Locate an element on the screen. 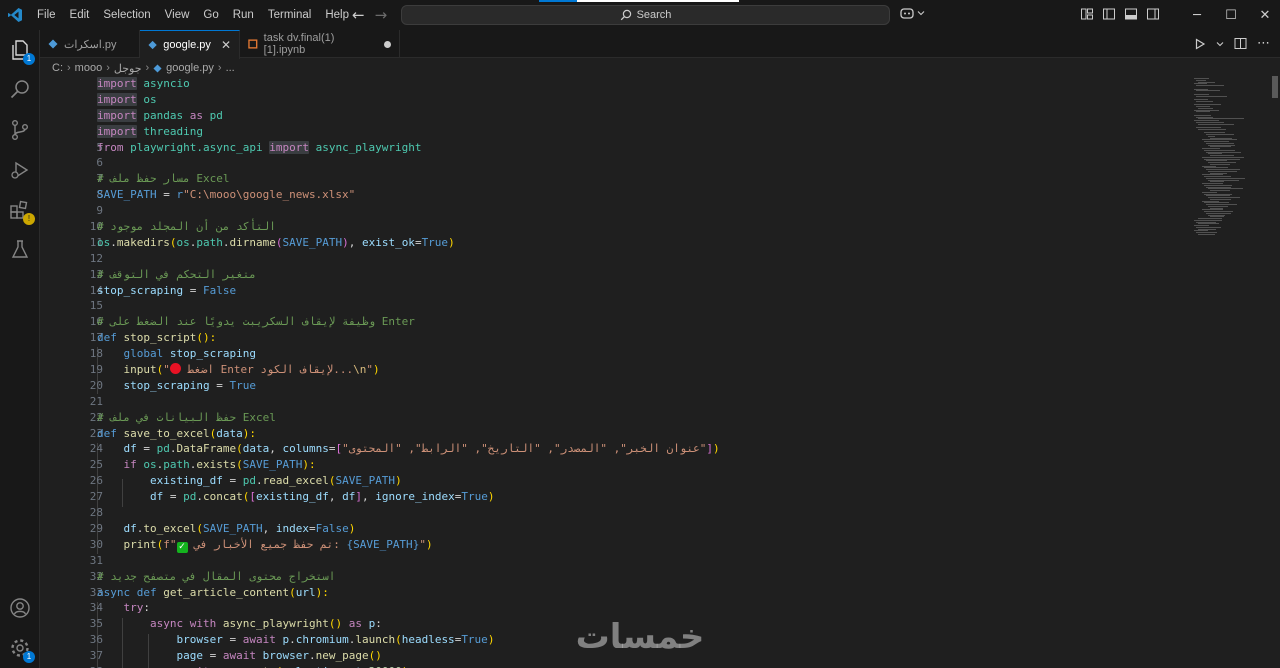 The height and width of the screenshot is (668, 1280). manage-gear-icon: 1 is located at coordinates (21, 649).